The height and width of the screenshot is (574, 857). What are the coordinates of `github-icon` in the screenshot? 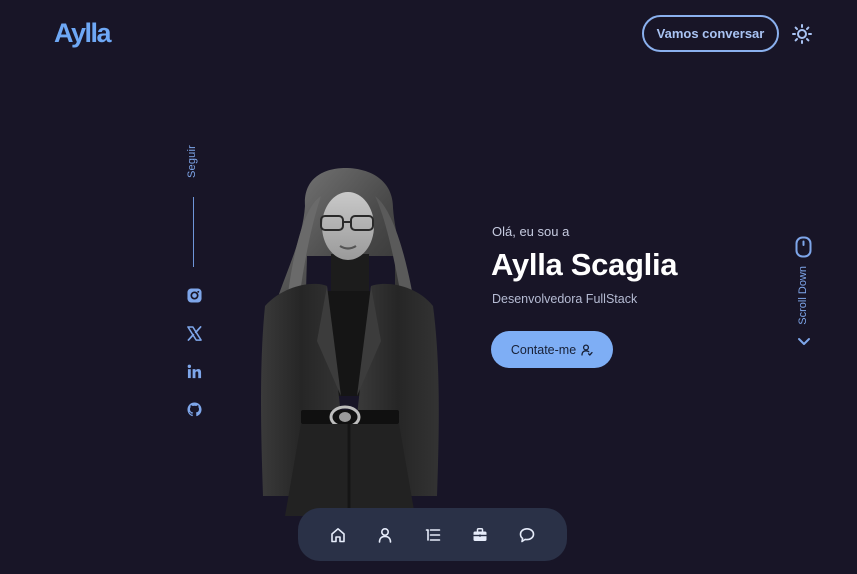 It's located at (194, 409).